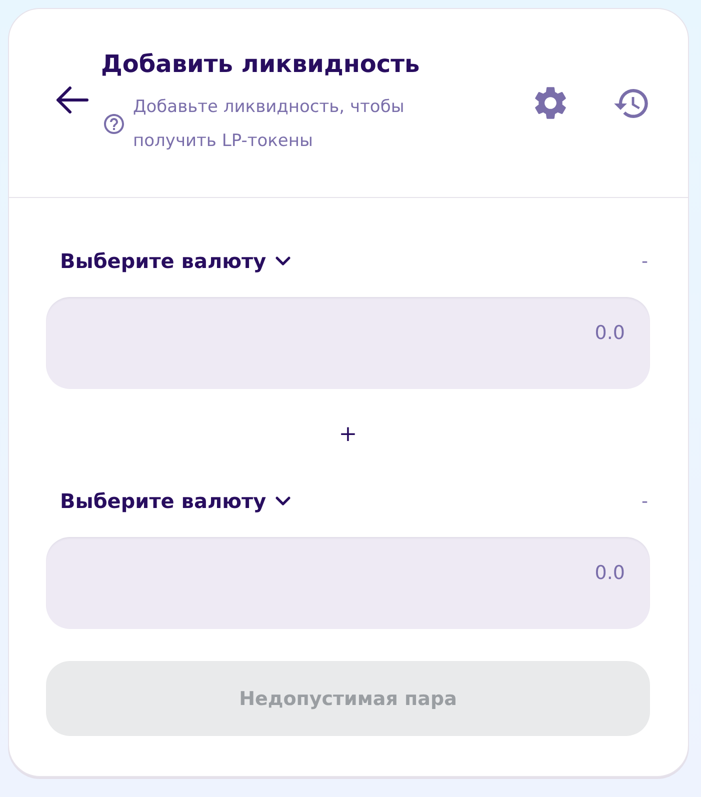 The image size is (701, 797). What do you see at coordinates (261, 64) in the screenshot?
I see `page-title: Добавить ликвидность` at bounding box center [261, 64].